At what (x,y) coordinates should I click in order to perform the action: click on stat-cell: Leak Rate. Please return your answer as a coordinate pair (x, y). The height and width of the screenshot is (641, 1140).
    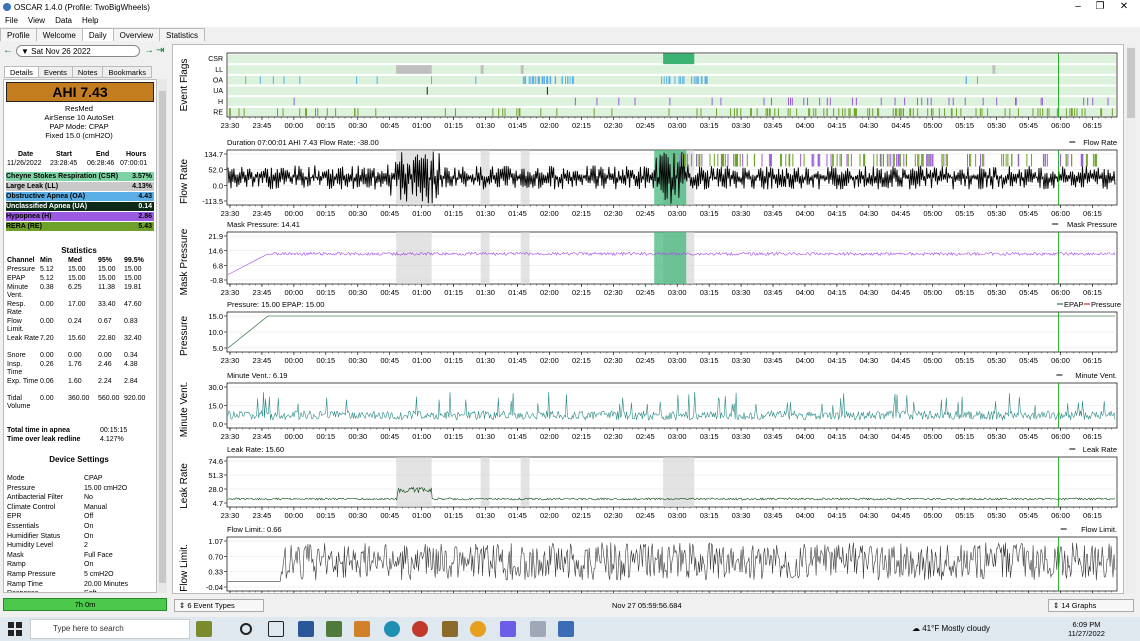
    Looking at the image, I should click on (23, 338).